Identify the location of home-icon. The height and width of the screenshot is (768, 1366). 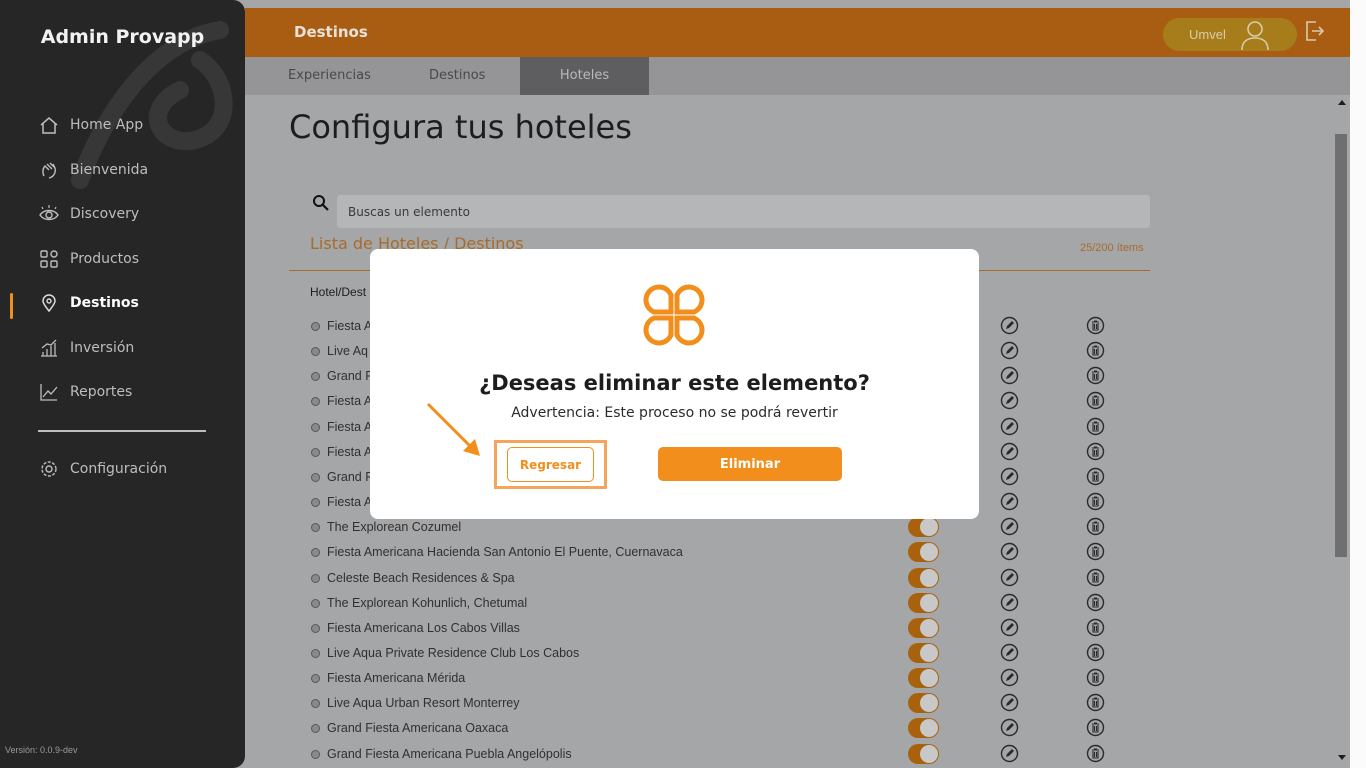
(49, 125).